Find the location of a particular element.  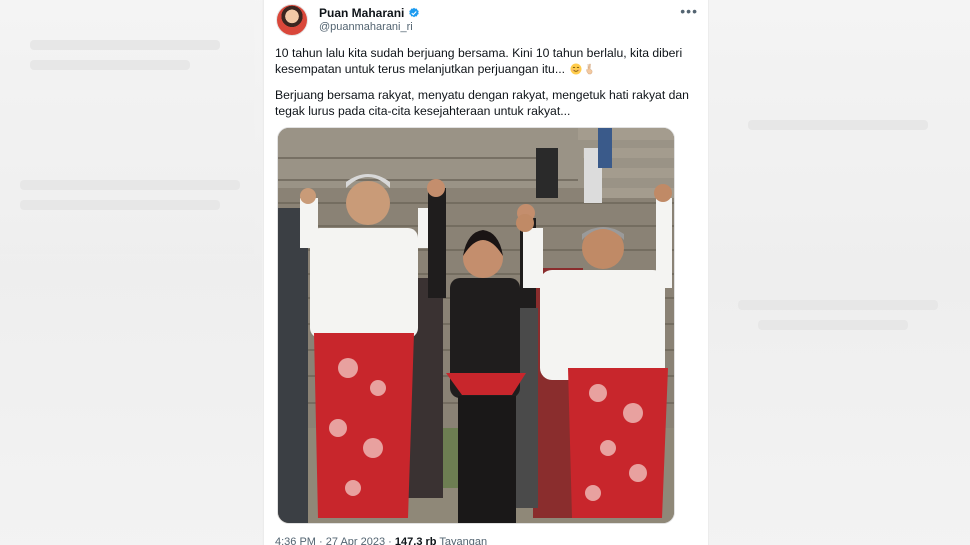

more-options-icon: ••• is located at coordinates (689, 11).